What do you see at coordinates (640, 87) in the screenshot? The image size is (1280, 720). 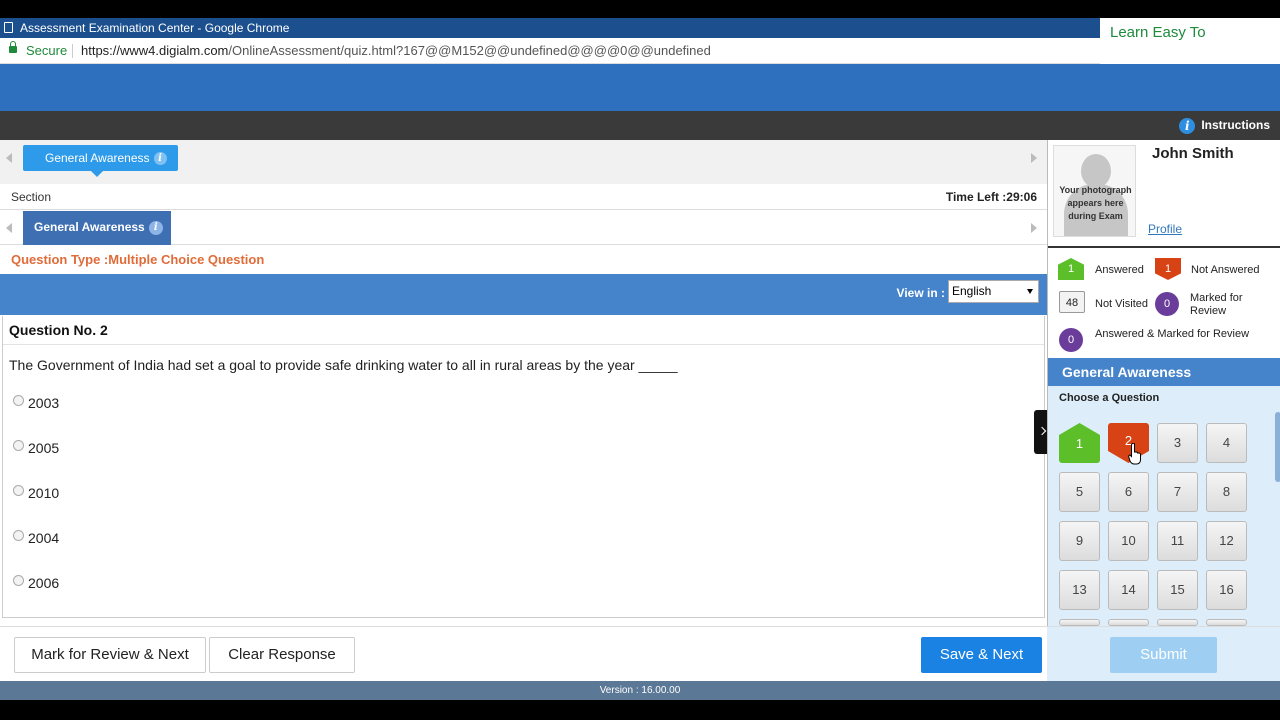 I see `exam-header-banner` at bounding box center [640, 87].